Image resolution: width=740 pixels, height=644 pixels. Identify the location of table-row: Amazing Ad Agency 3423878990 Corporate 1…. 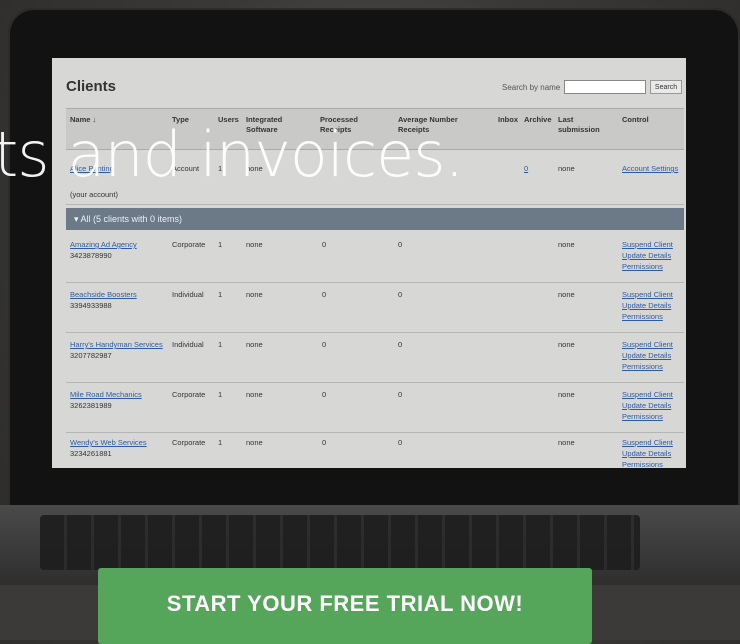
(375, 259).